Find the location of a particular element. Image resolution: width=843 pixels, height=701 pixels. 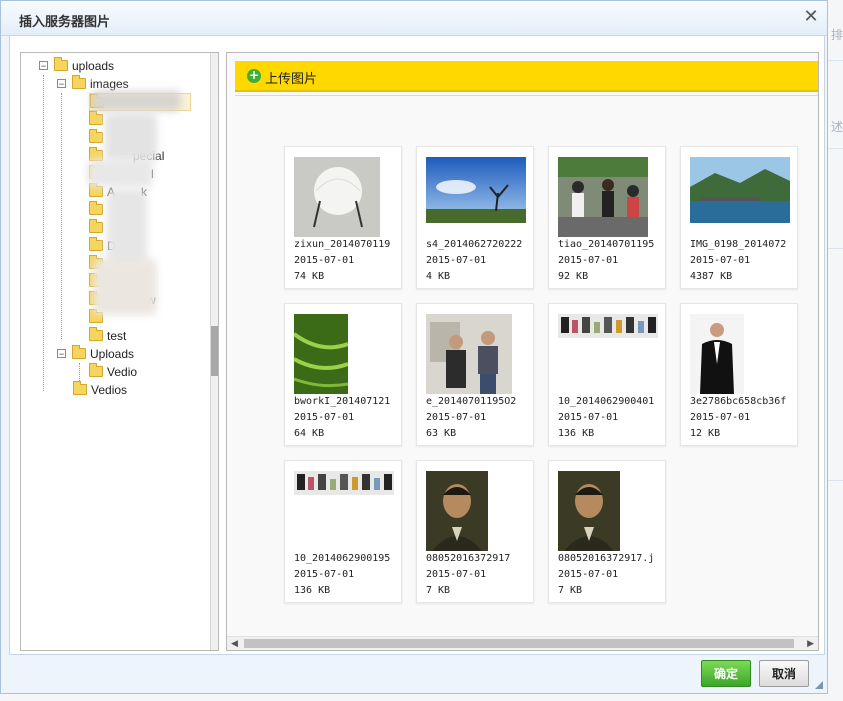

file-size: 7 KB is located at coordinates (438, 590).